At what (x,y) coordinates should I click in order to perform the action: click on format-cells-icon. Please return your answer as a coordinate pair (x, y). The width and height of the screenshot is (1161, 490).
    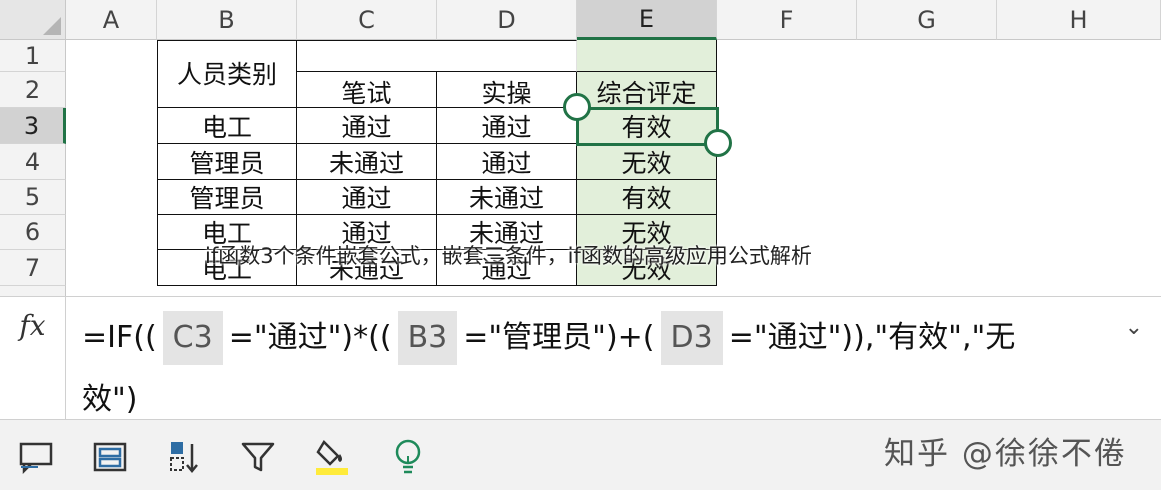
    Looking at the image, I should click on (110, 457).